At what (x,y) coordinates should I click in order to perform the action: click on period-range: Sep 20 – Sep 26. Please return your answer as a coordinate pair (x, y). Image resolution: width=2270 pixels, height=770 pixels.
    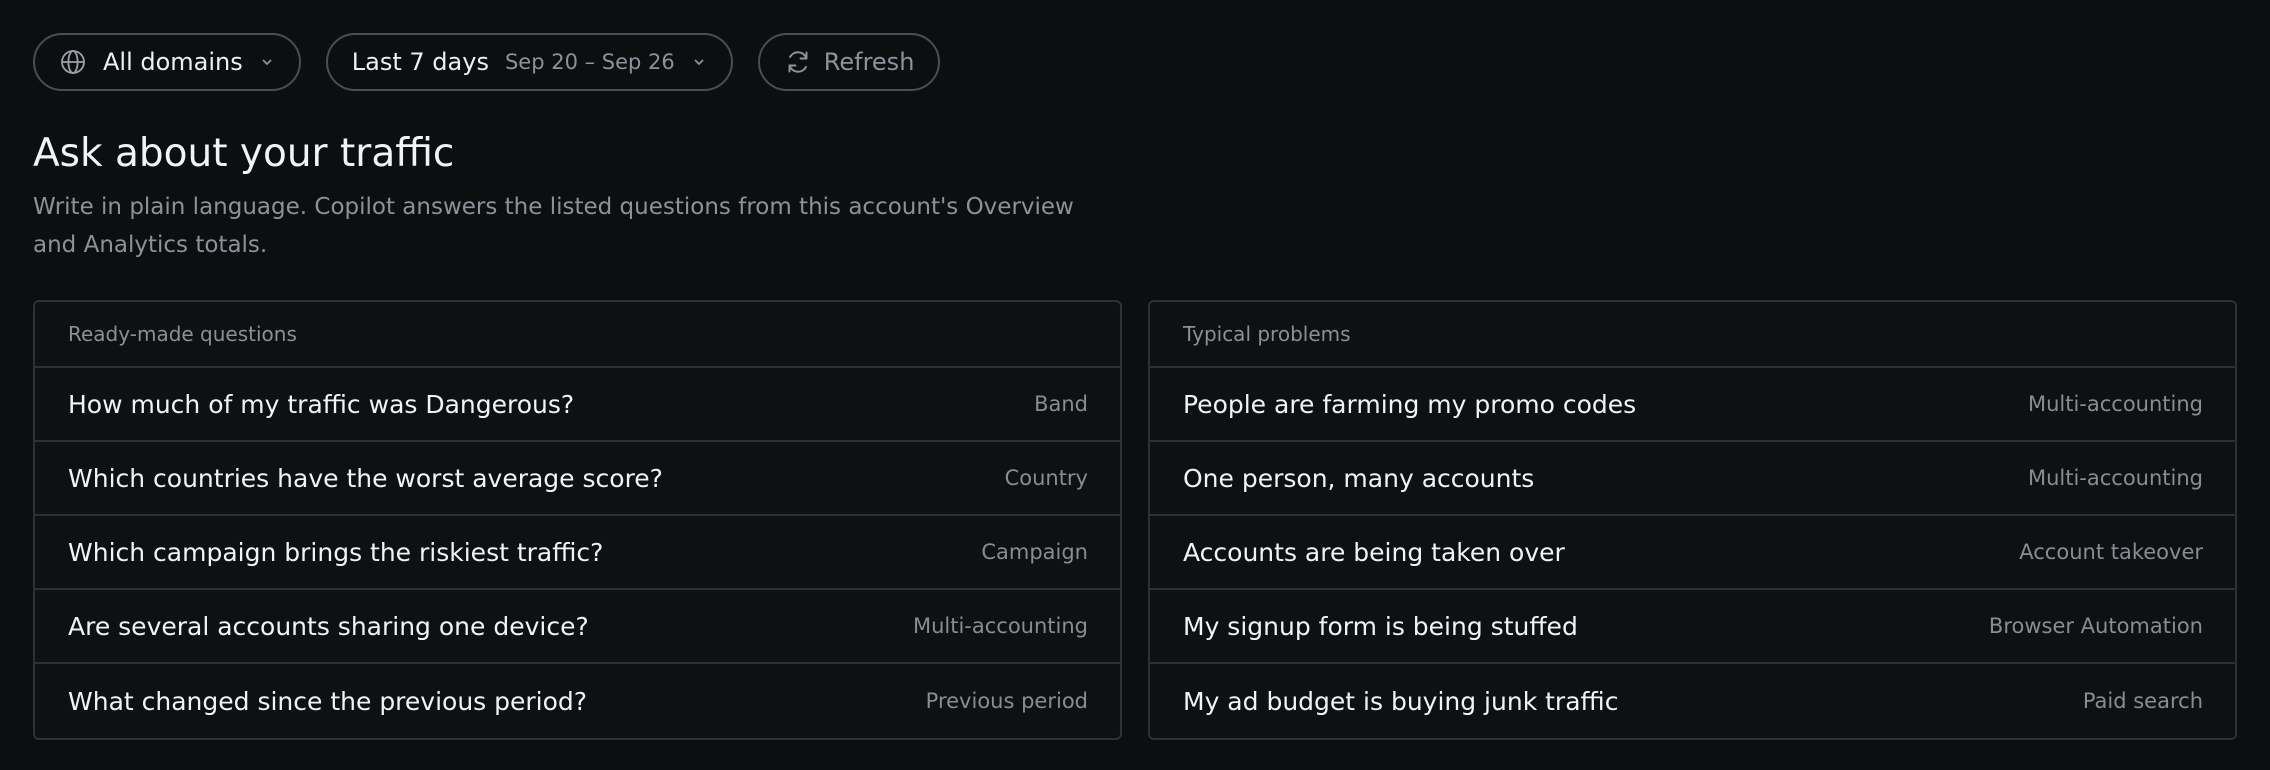
    Looking at the image, I should click on (589, 62).